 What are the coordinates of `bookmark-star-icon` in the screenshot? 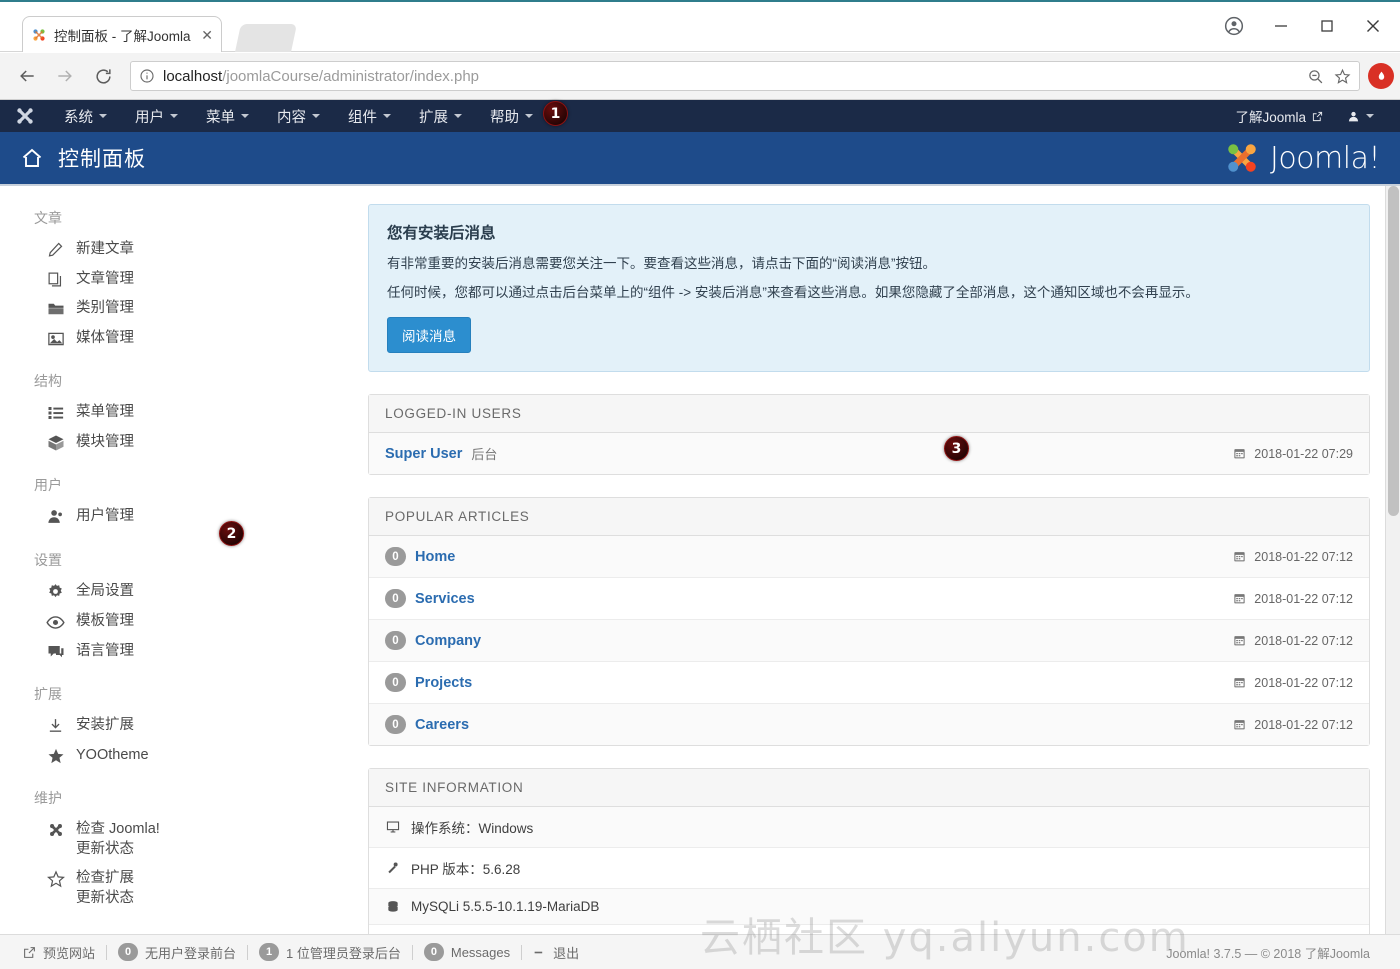 It's located at (1342, 76).